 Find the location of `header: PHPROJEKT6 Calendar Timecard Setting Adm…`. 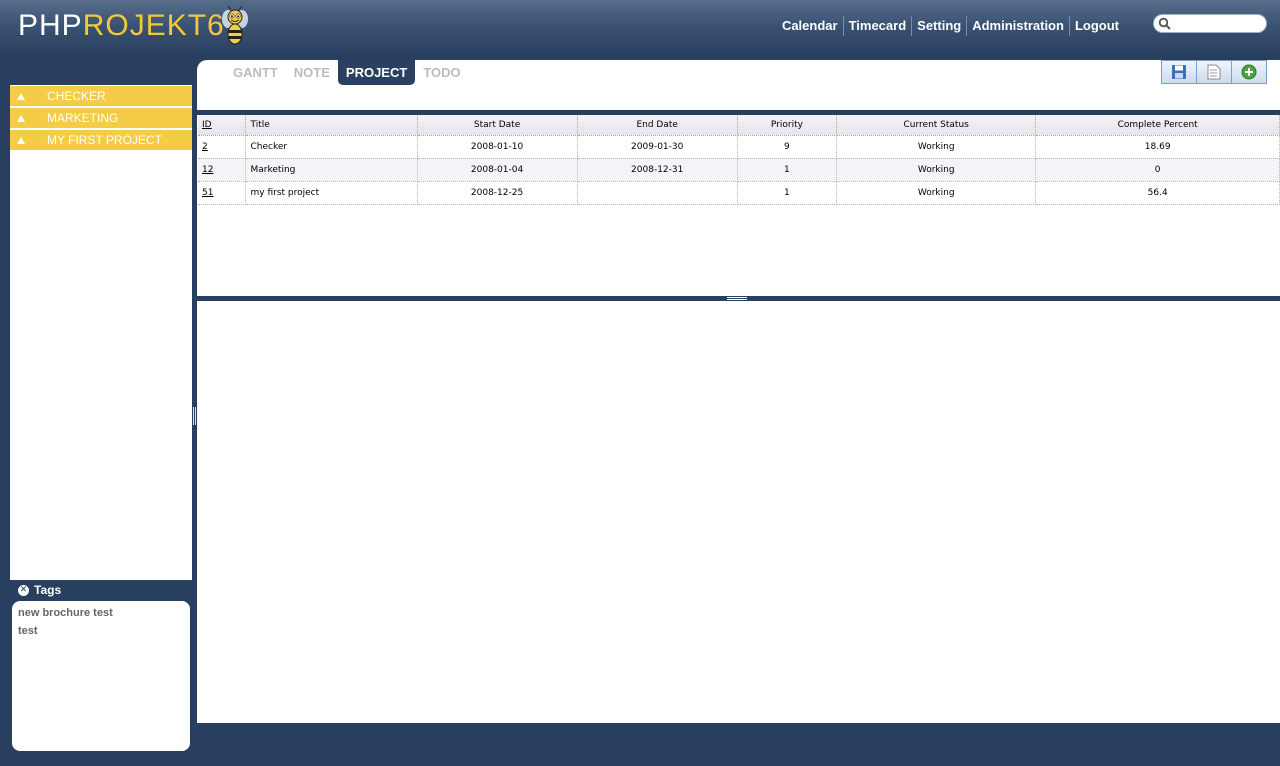

header: PHPROJEKT6 Calendar Timecard Setting Adm… is located at coordinates (640, 28).